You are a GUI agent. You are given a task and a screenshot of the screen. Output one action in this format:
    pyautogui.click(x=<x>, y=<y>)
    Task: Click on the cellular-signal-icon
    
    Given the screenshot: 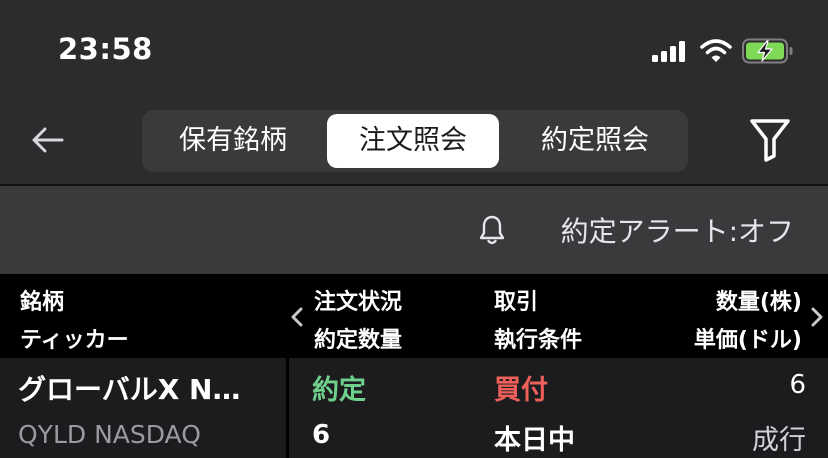 What is the action you would take?
    pyautogui.click(x=671, y=51)
    